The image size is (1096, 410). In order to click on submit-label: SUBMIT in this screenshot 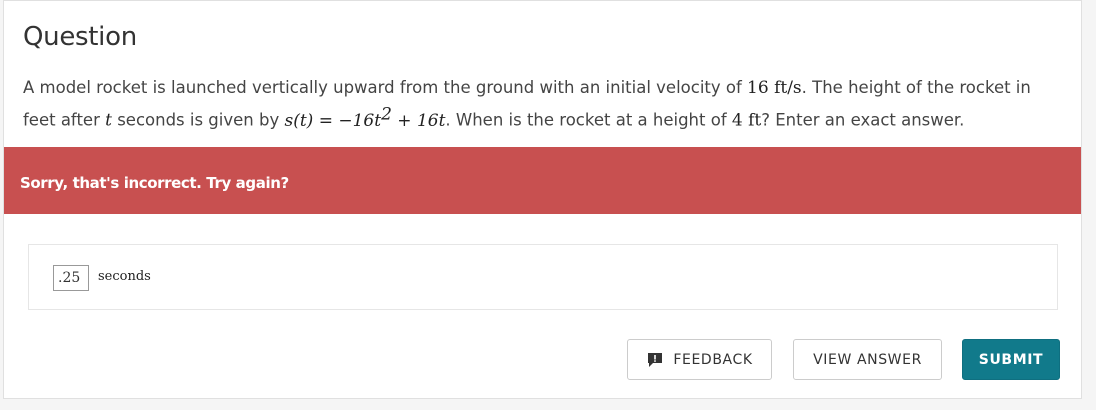, I will do `click(1011, 359)`.